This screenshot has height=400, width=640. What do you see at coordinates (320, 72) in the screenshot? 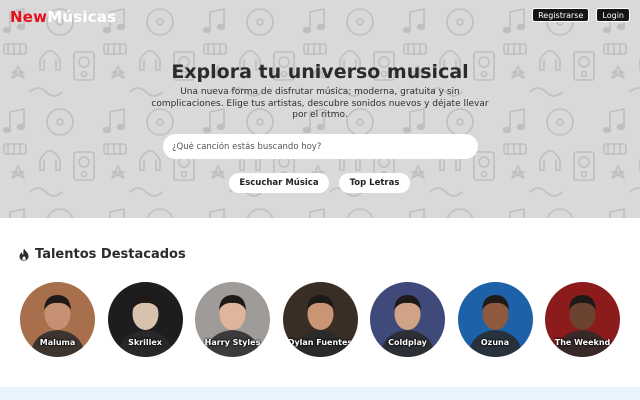
I see `hero-title: Explora tu universo musical` at bounding box center [320, 72].